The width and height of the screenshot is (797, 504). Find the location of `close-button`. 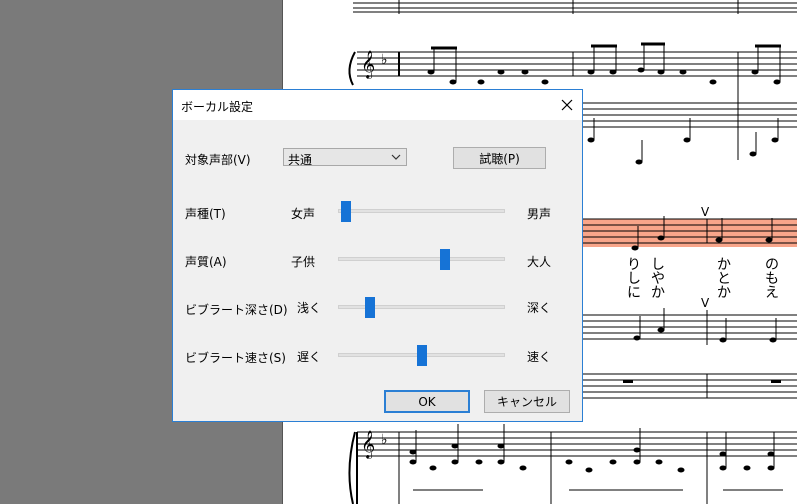

close-button is located at coordinates (567, 105).